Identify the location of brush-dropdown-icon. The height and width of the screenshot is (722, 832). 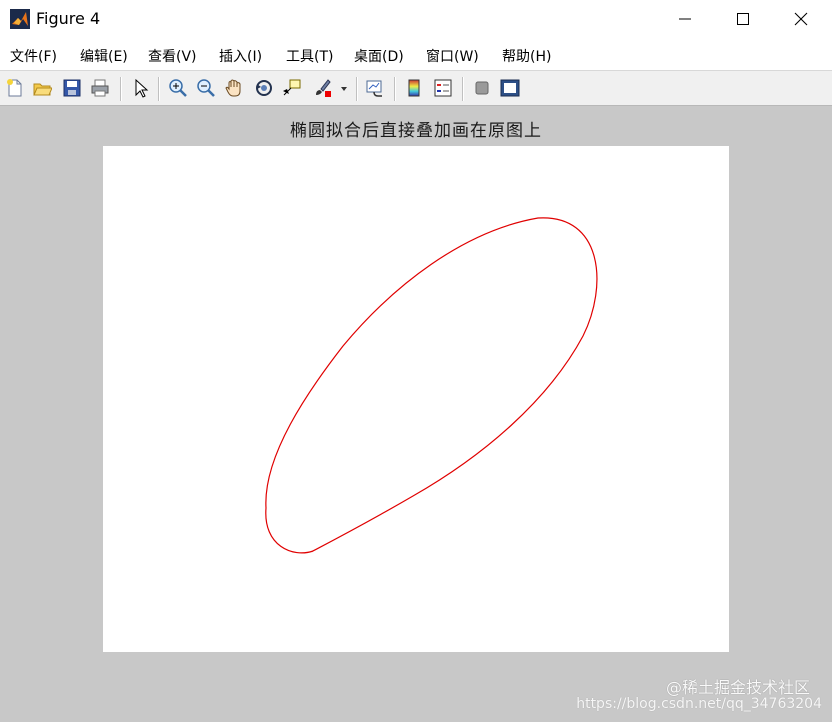
(344, 89).